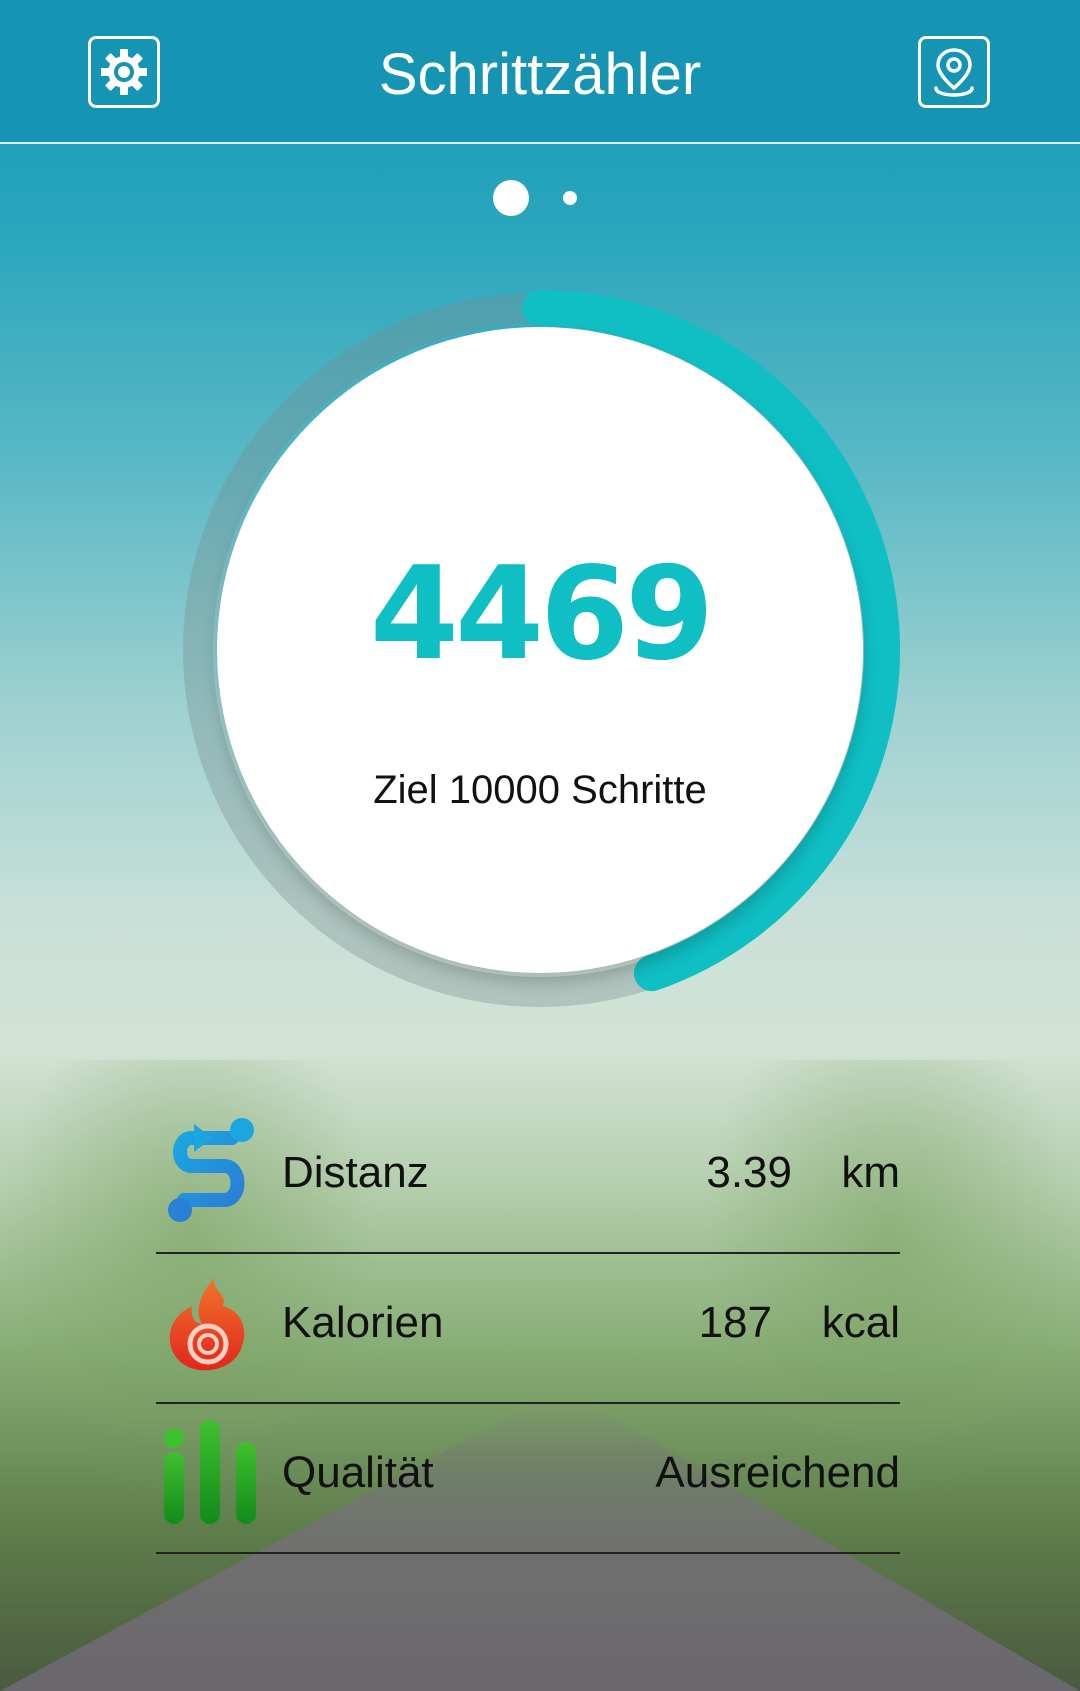 The image size is (1080, 1691). What do you see at coordinates (211, 1170) in the screenshot?
I see `route-icon` at bounding box center [211, 1170].